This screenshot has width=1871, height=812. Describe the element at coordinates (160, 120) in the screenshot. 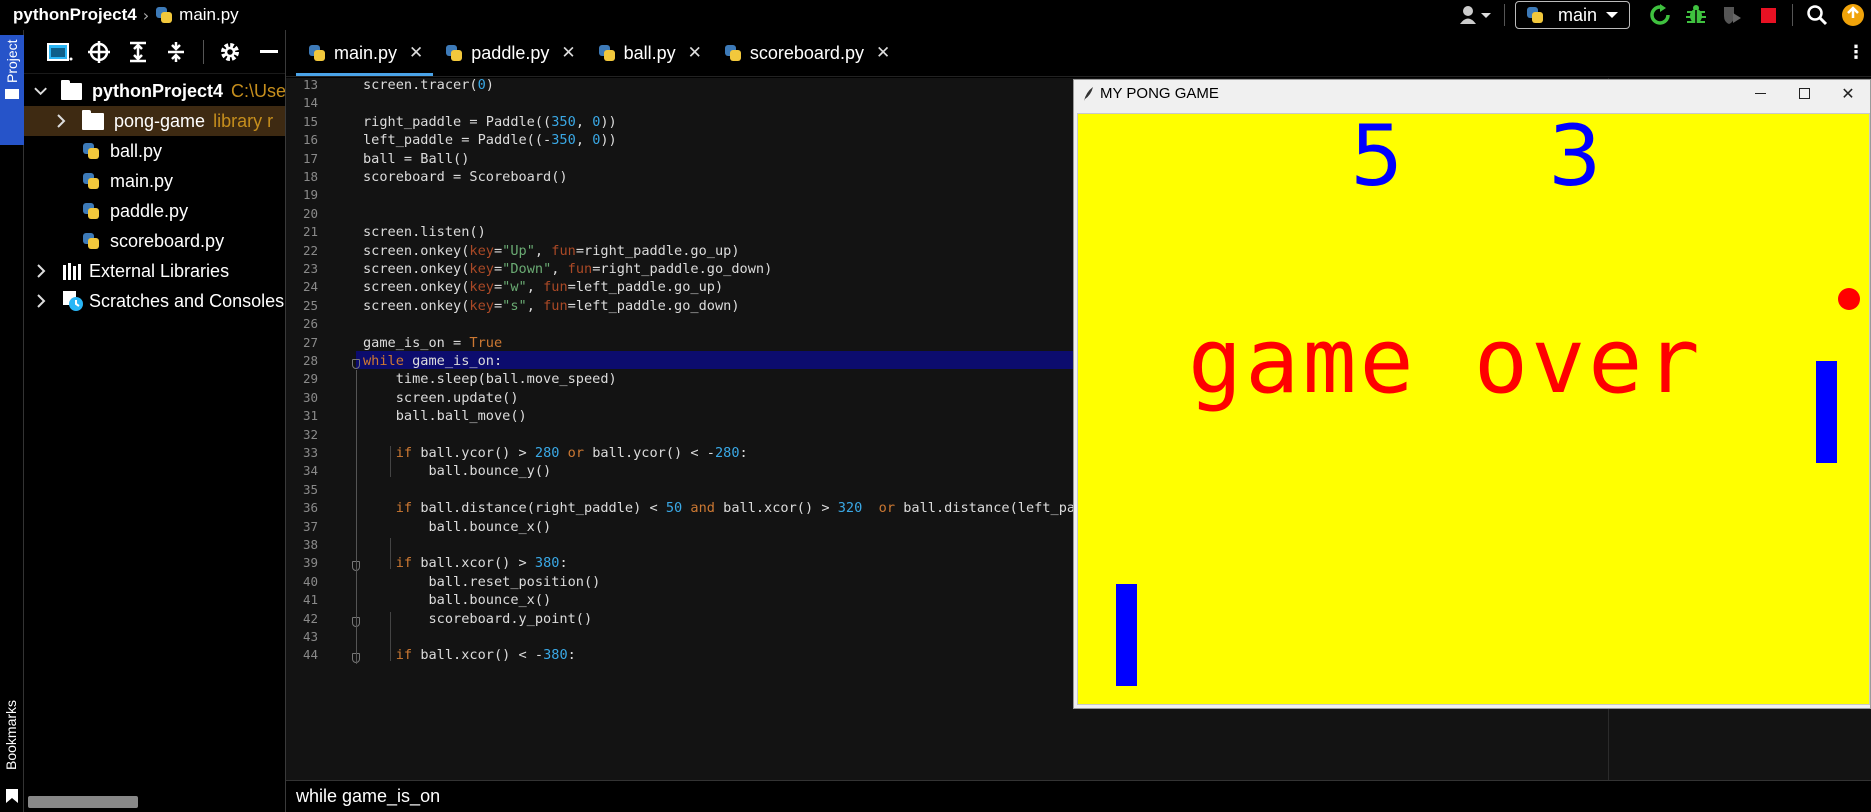

I see `tree-item-label: pong-game` at that location.